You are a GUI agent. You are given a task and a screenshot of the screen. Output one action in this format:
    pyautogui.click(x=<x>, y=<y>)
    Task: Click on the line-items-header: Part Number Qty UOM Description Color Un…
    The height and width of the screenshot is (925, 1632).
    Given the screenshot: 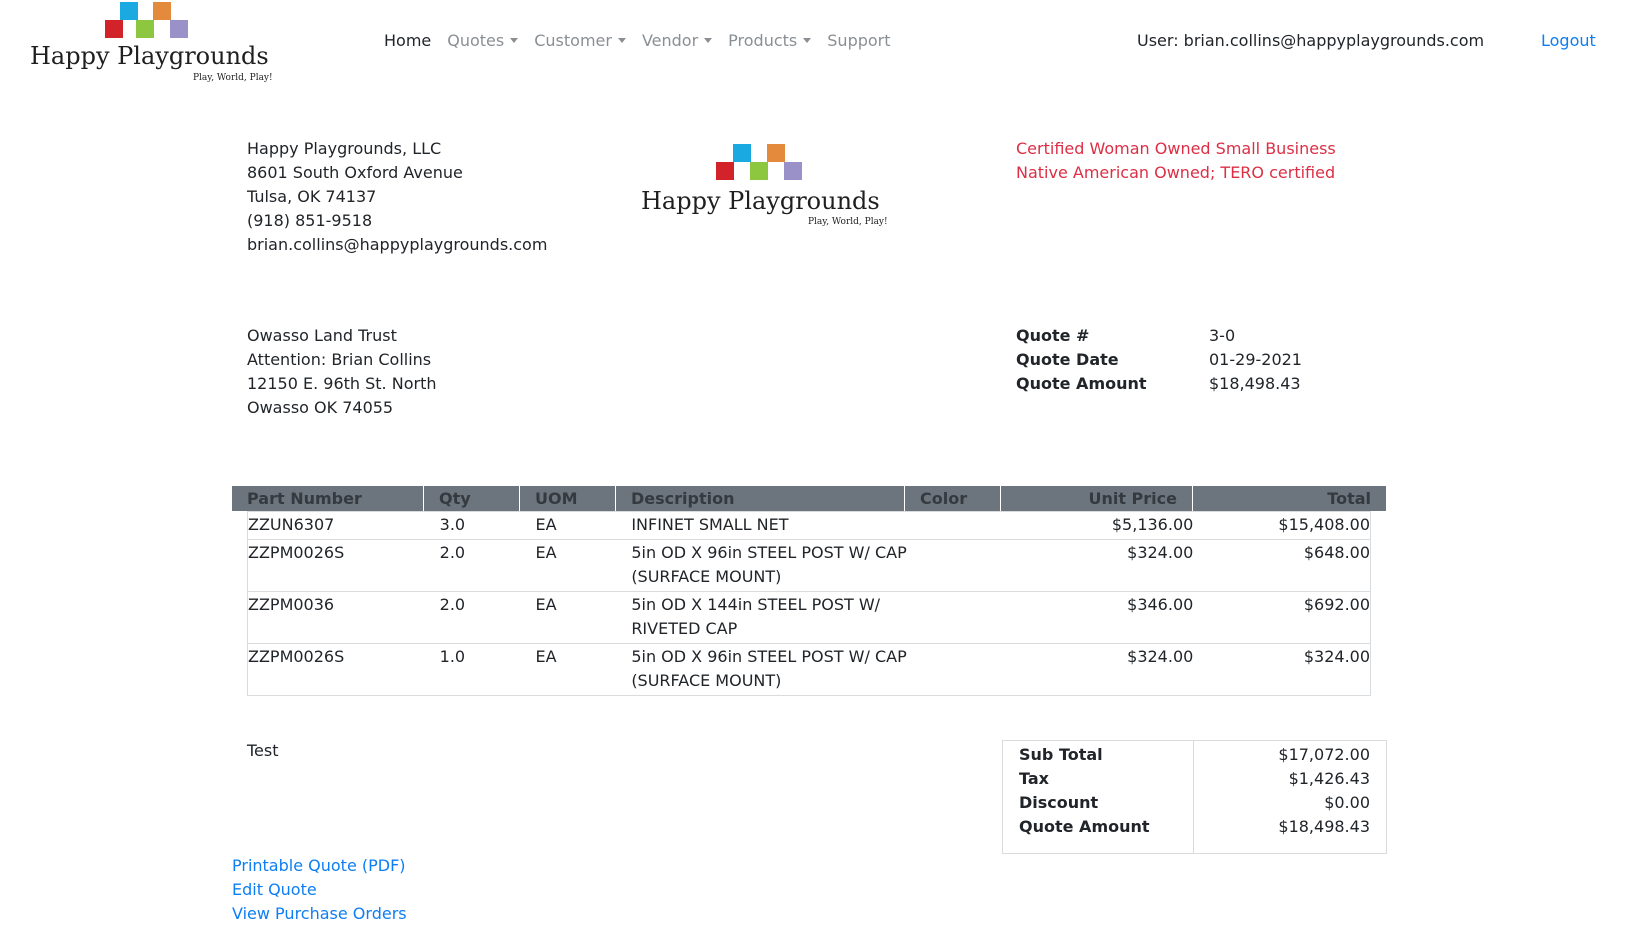 What is the action you would take?
    pyautogui.click(x=809, y=498)
    